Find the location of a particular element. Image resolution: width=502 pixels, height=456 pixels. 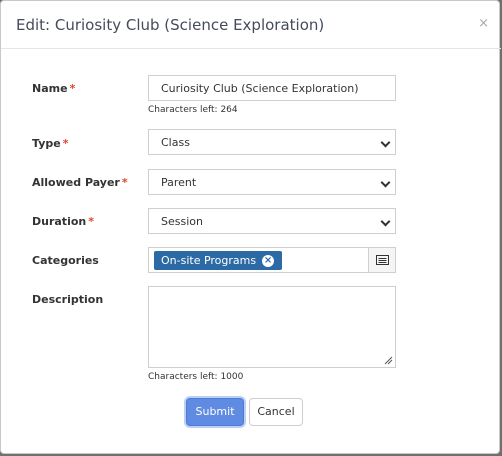

allowed-payer-label: Allowed Payer * is located at coordinates (80, 182).